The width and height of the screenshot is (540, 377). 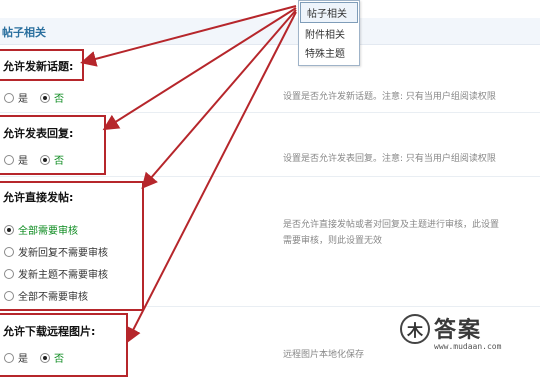 I want to click on direct-post-option-row: 全部需要审核, so click(x=47, y=229).